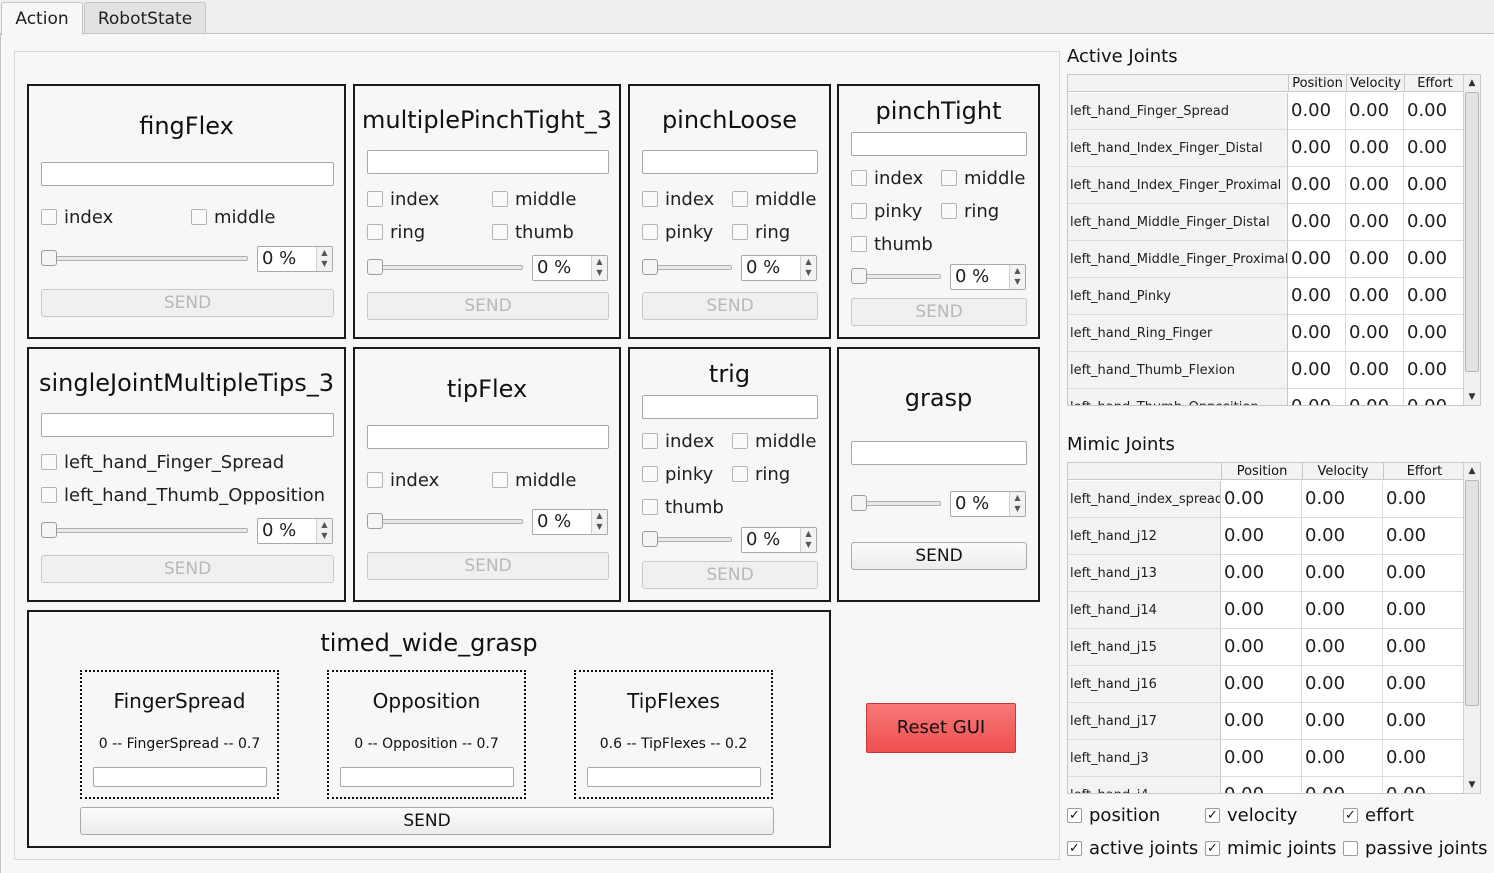 Image resolution: width=1494 pixels, height=873 pixels. I want to click on fingflex-checkbox-index: index, so click(77, 217).